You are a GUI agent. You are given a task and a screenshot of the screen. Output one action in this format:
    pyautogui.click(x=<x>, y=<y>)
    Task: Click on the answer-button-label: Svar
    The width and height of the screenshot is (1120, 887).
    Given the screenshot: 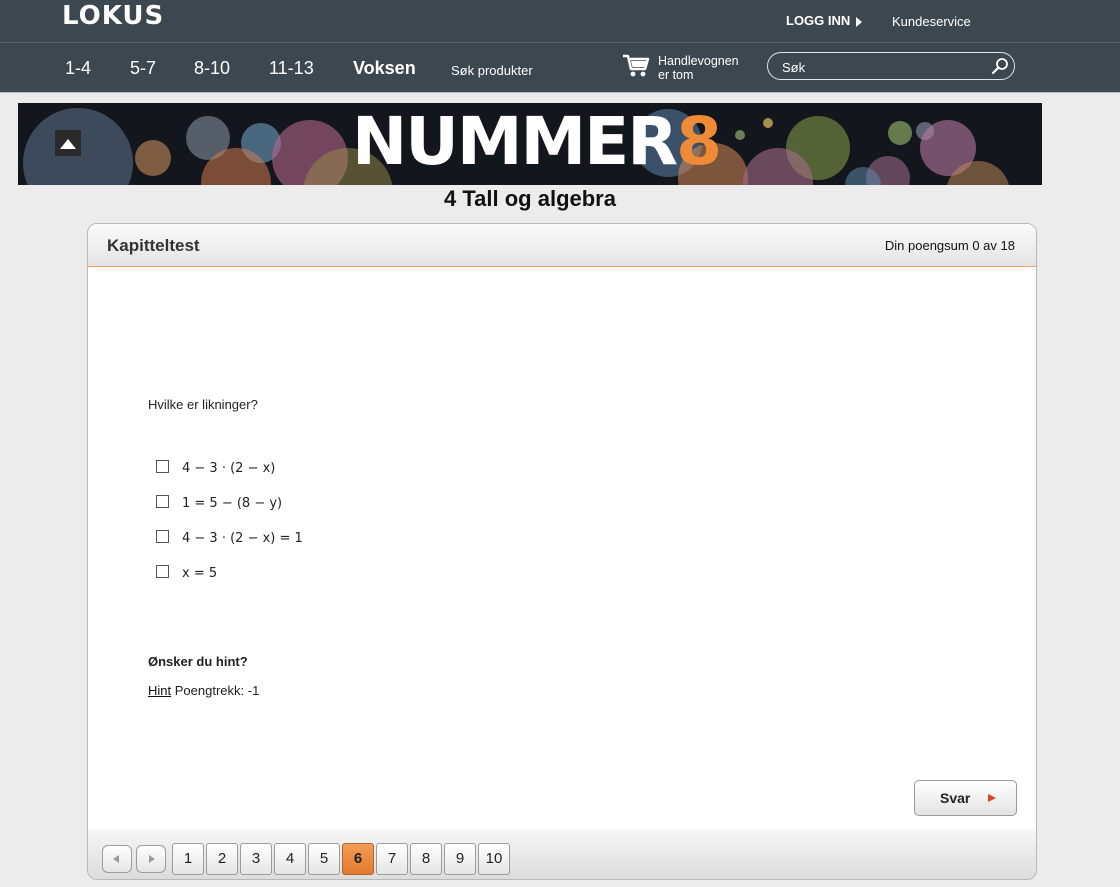 What is the action you would take?
    pyautogui.click(x=955, y=798)
    